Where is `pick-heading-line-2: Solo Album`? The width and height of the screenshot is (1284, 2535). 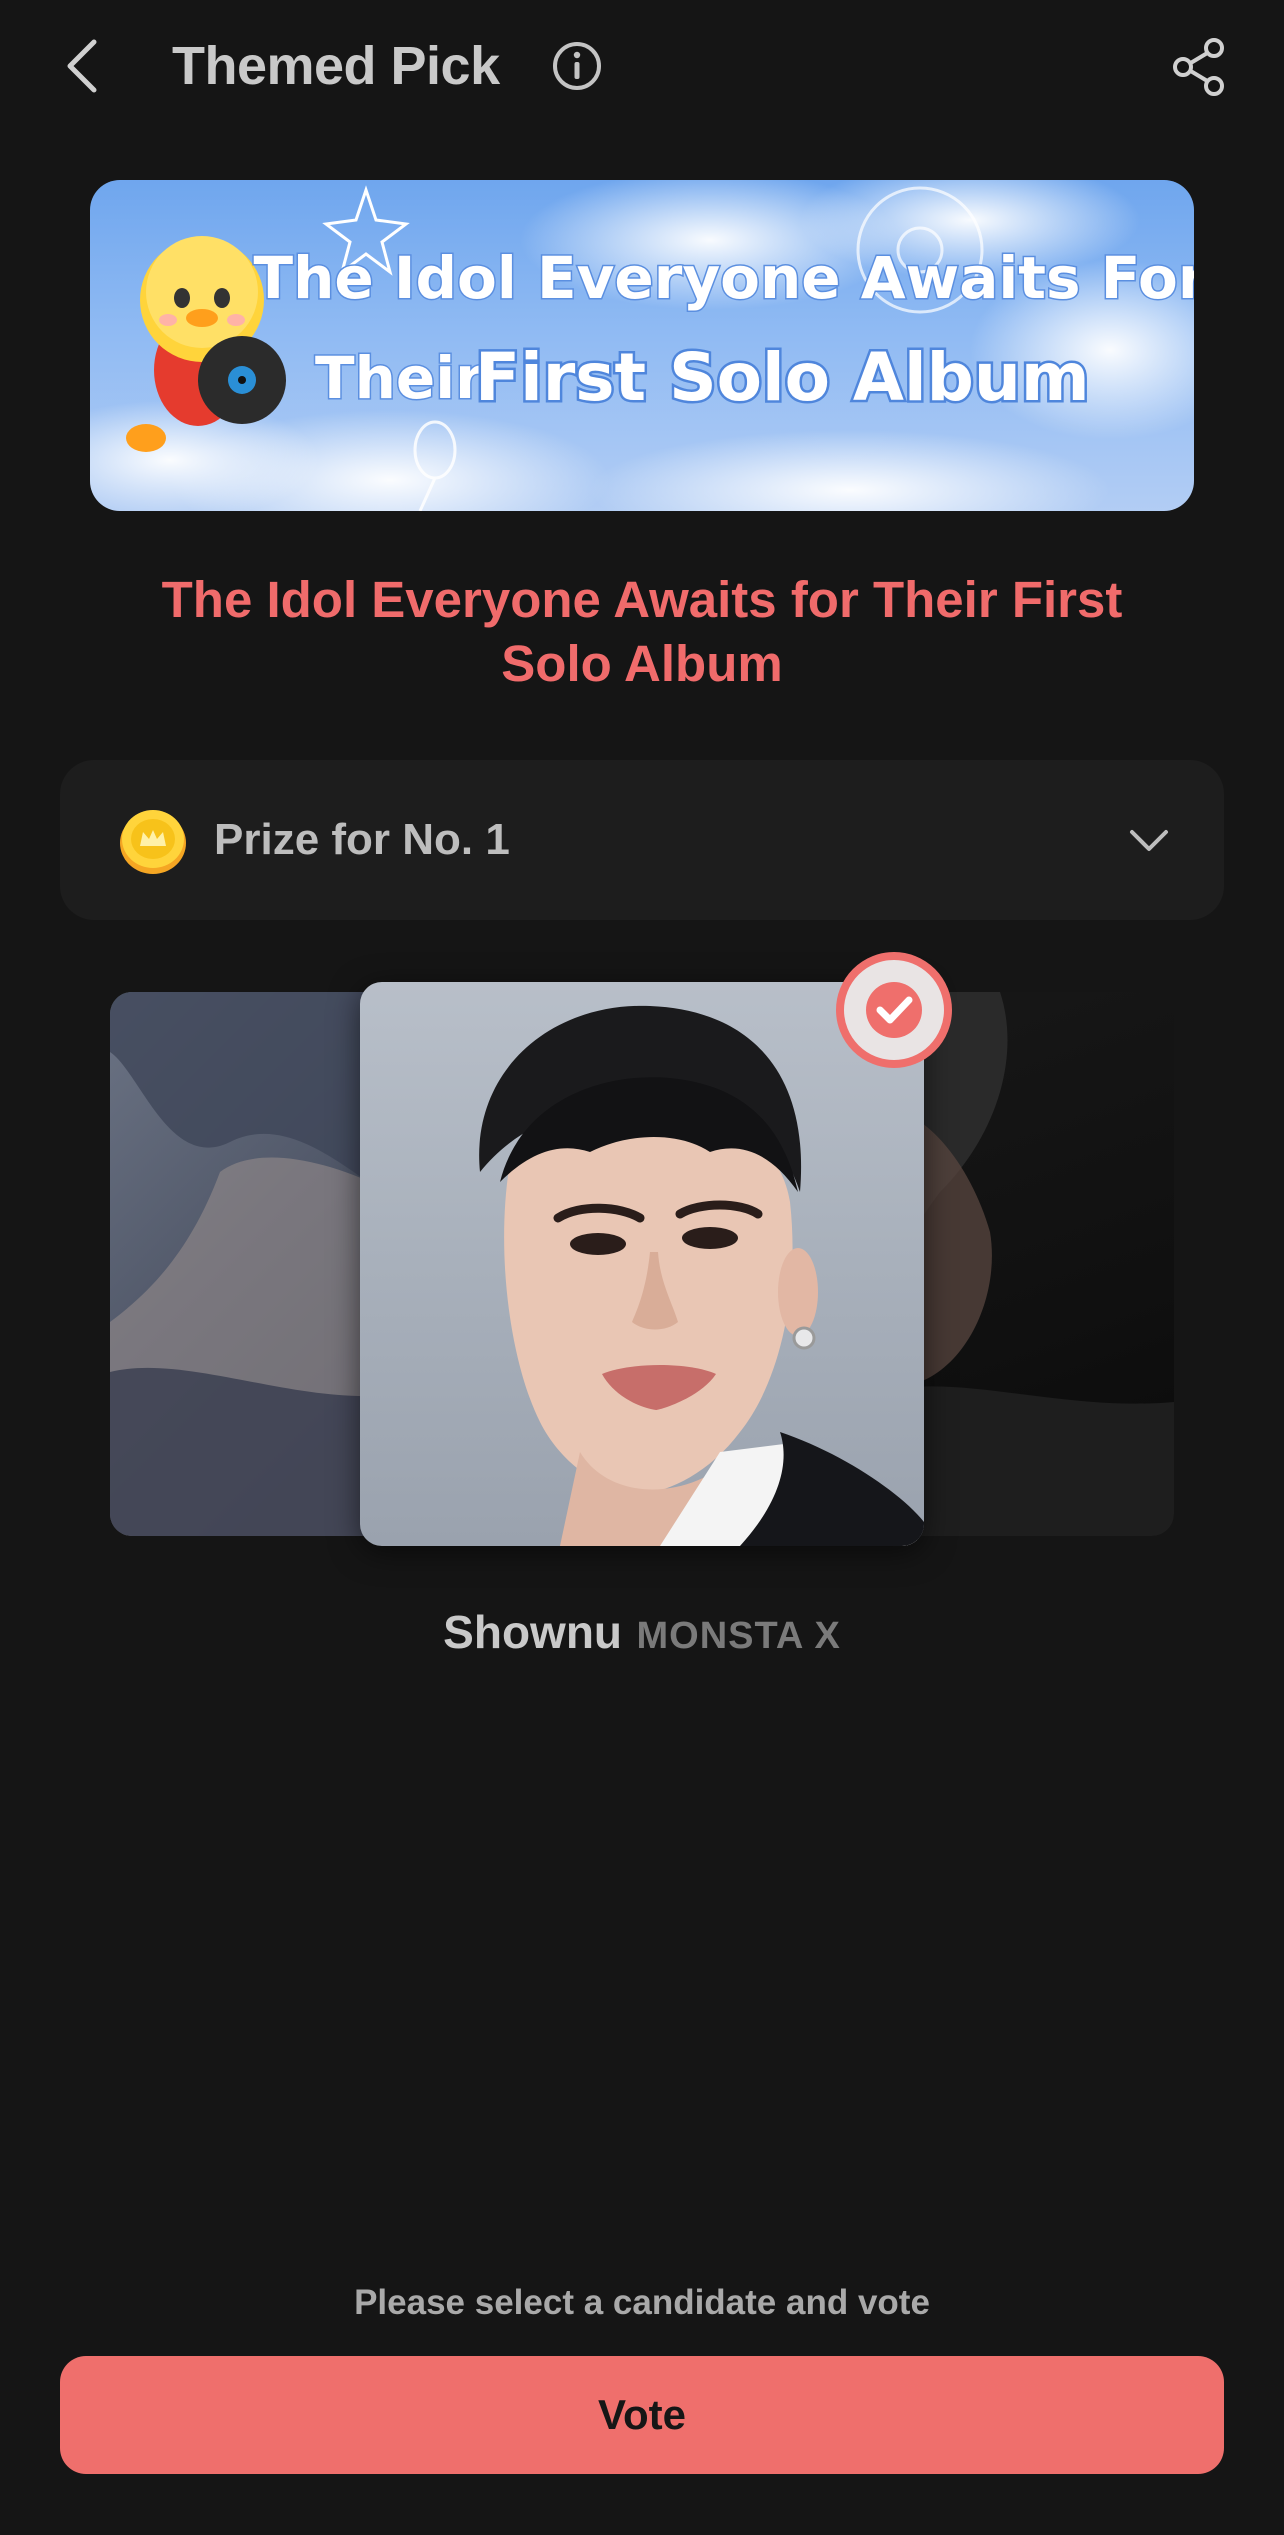 pick-heading-line-2: Solo Album is located at coordinates (642, 663).